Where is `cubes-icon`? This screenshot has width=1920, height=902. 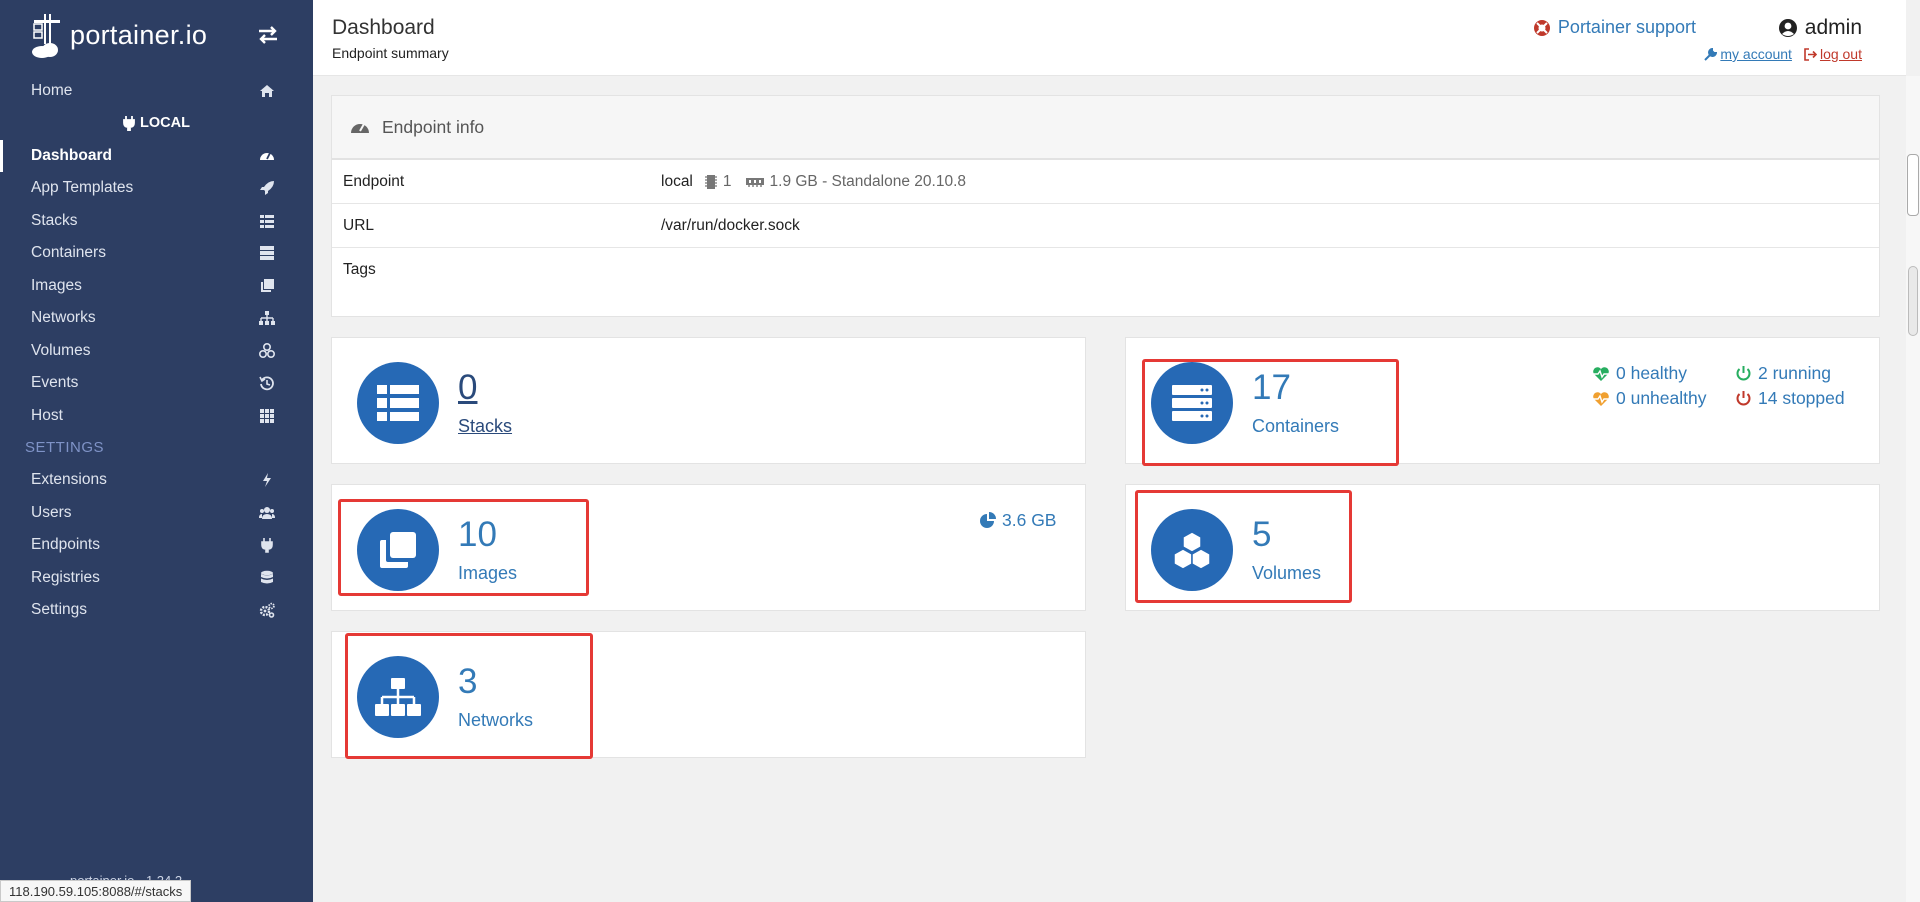
cubes-icon is located at coordinates (267, 350).